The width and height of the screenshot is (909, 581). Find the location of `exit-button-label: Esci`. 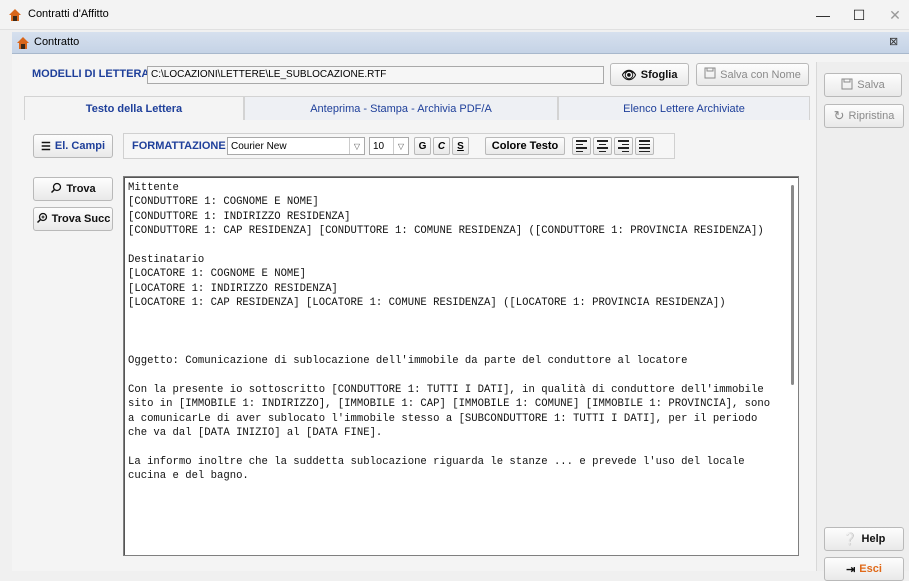

exit-button-label: Esci is located at coordinates (870, 569).